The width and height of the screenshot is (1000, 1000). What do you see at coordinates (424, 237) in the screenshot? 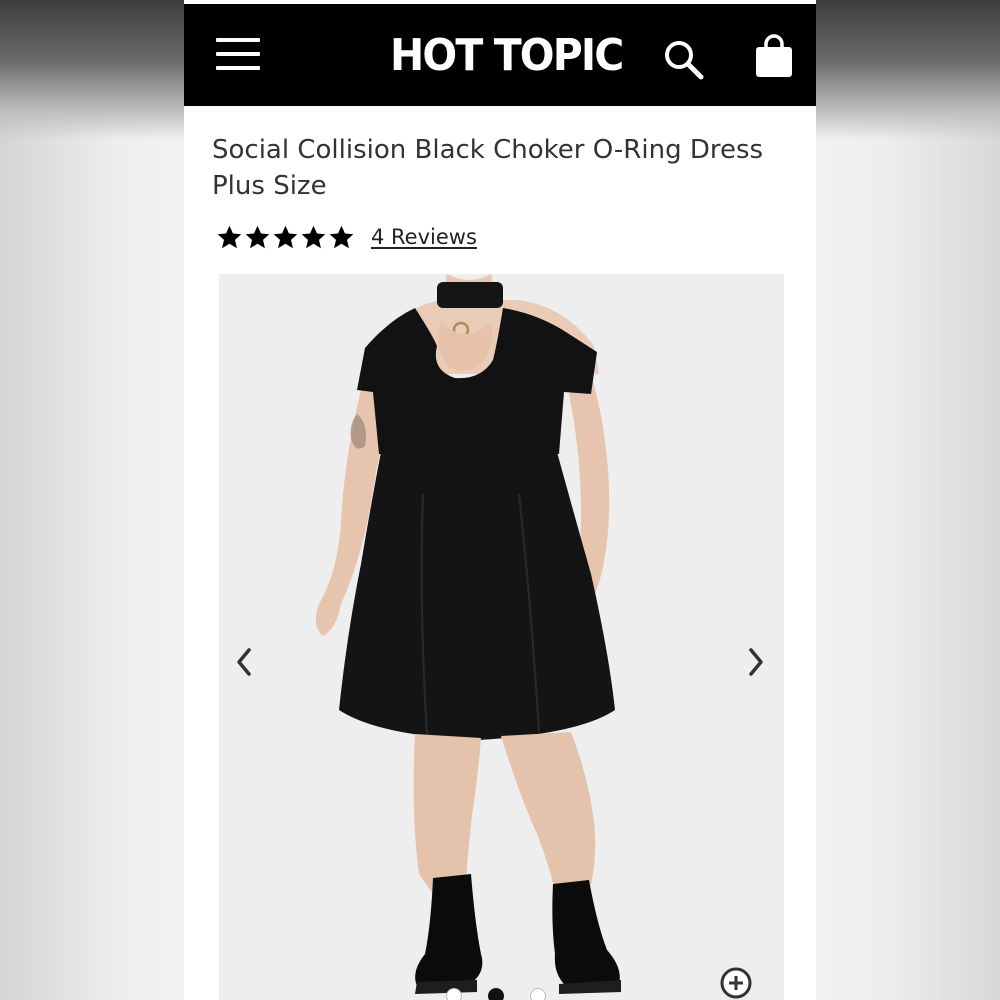
I see `reviews-link: 4 Reviews` at bounding box center [424, 237].